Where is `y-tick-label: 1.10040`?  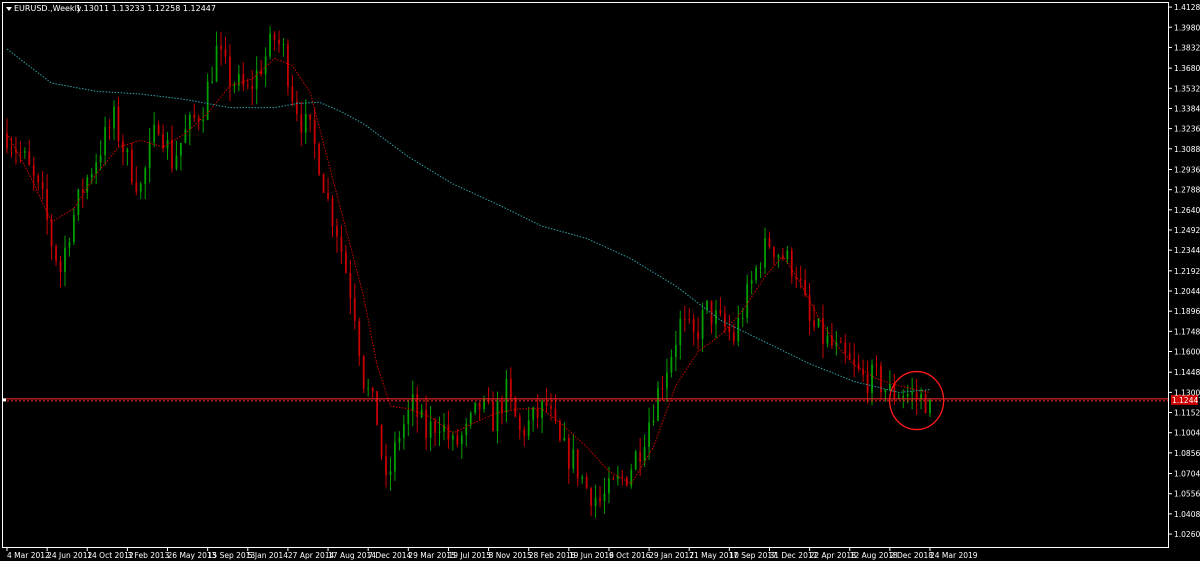
y-tick-label: 1.10040 is located at coordinates (1187, 433).